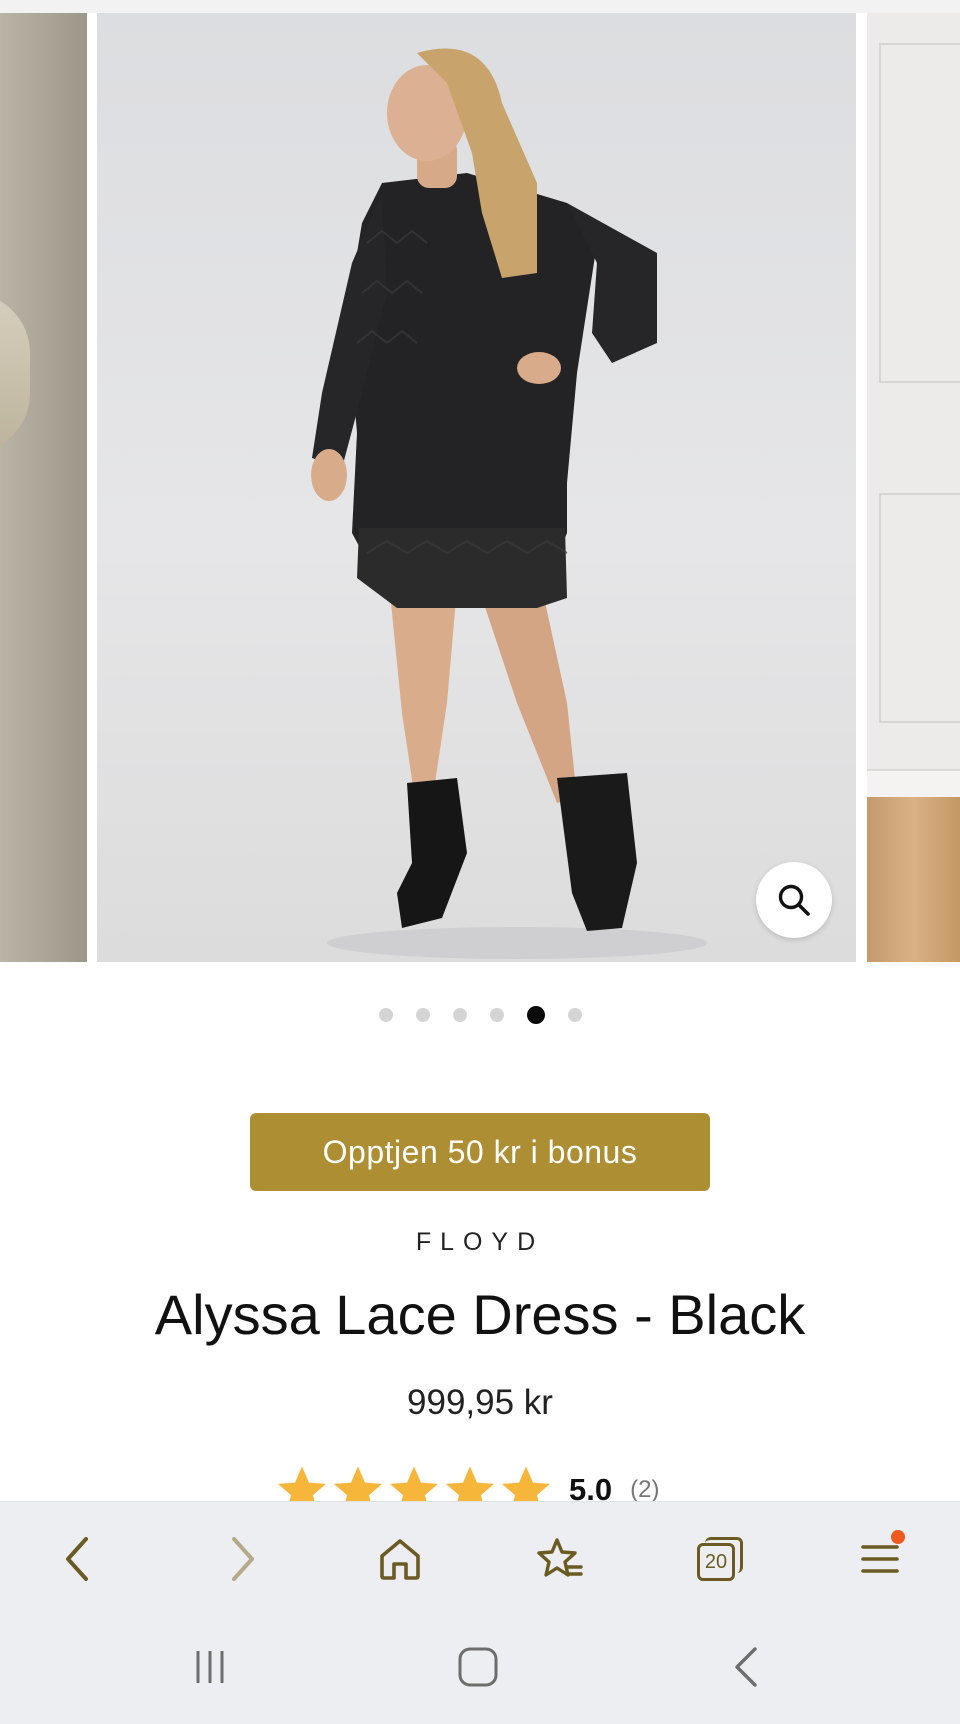 Image resolution: width=960 pixels, height=1724 pixels. I want to click on search-icon, so click(794, 900).